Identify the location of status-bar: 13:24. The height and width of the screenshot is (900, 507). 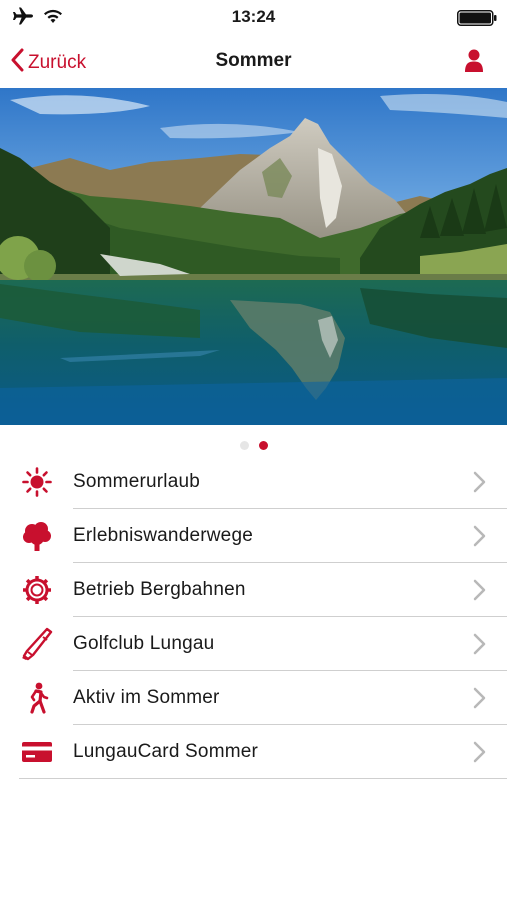
(253, 18).